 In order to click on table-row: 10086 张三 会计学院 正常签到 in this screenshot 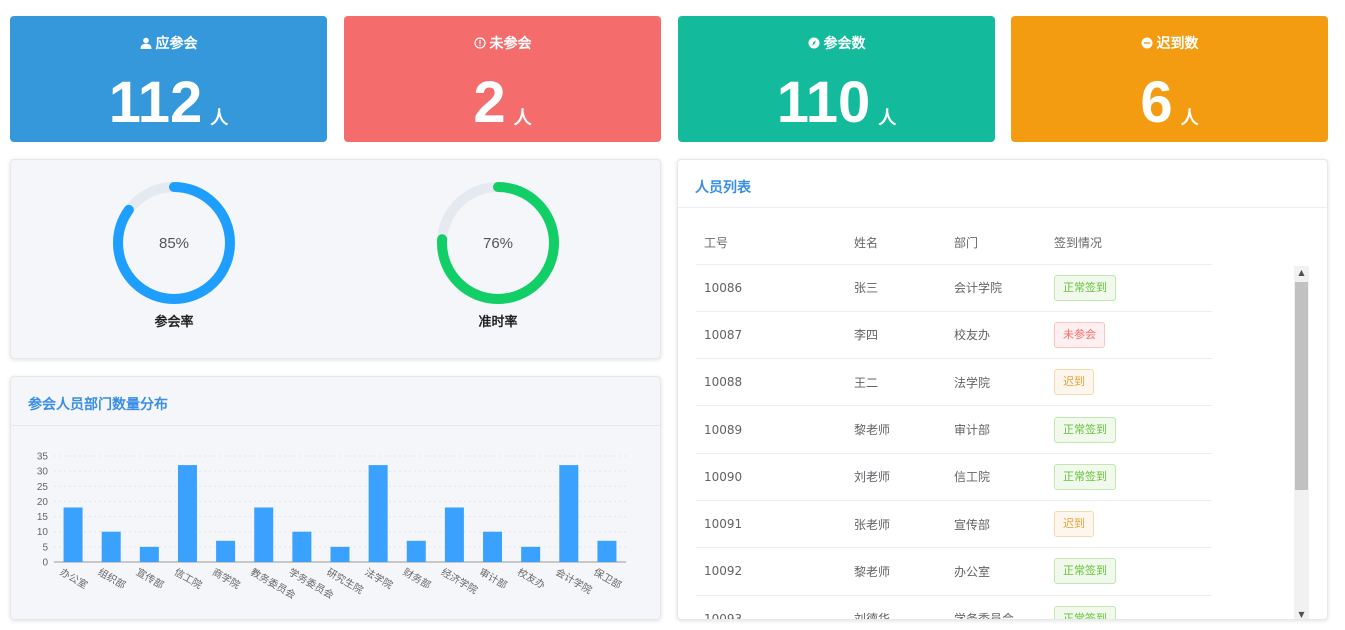, I will do `click(954, 288)`.